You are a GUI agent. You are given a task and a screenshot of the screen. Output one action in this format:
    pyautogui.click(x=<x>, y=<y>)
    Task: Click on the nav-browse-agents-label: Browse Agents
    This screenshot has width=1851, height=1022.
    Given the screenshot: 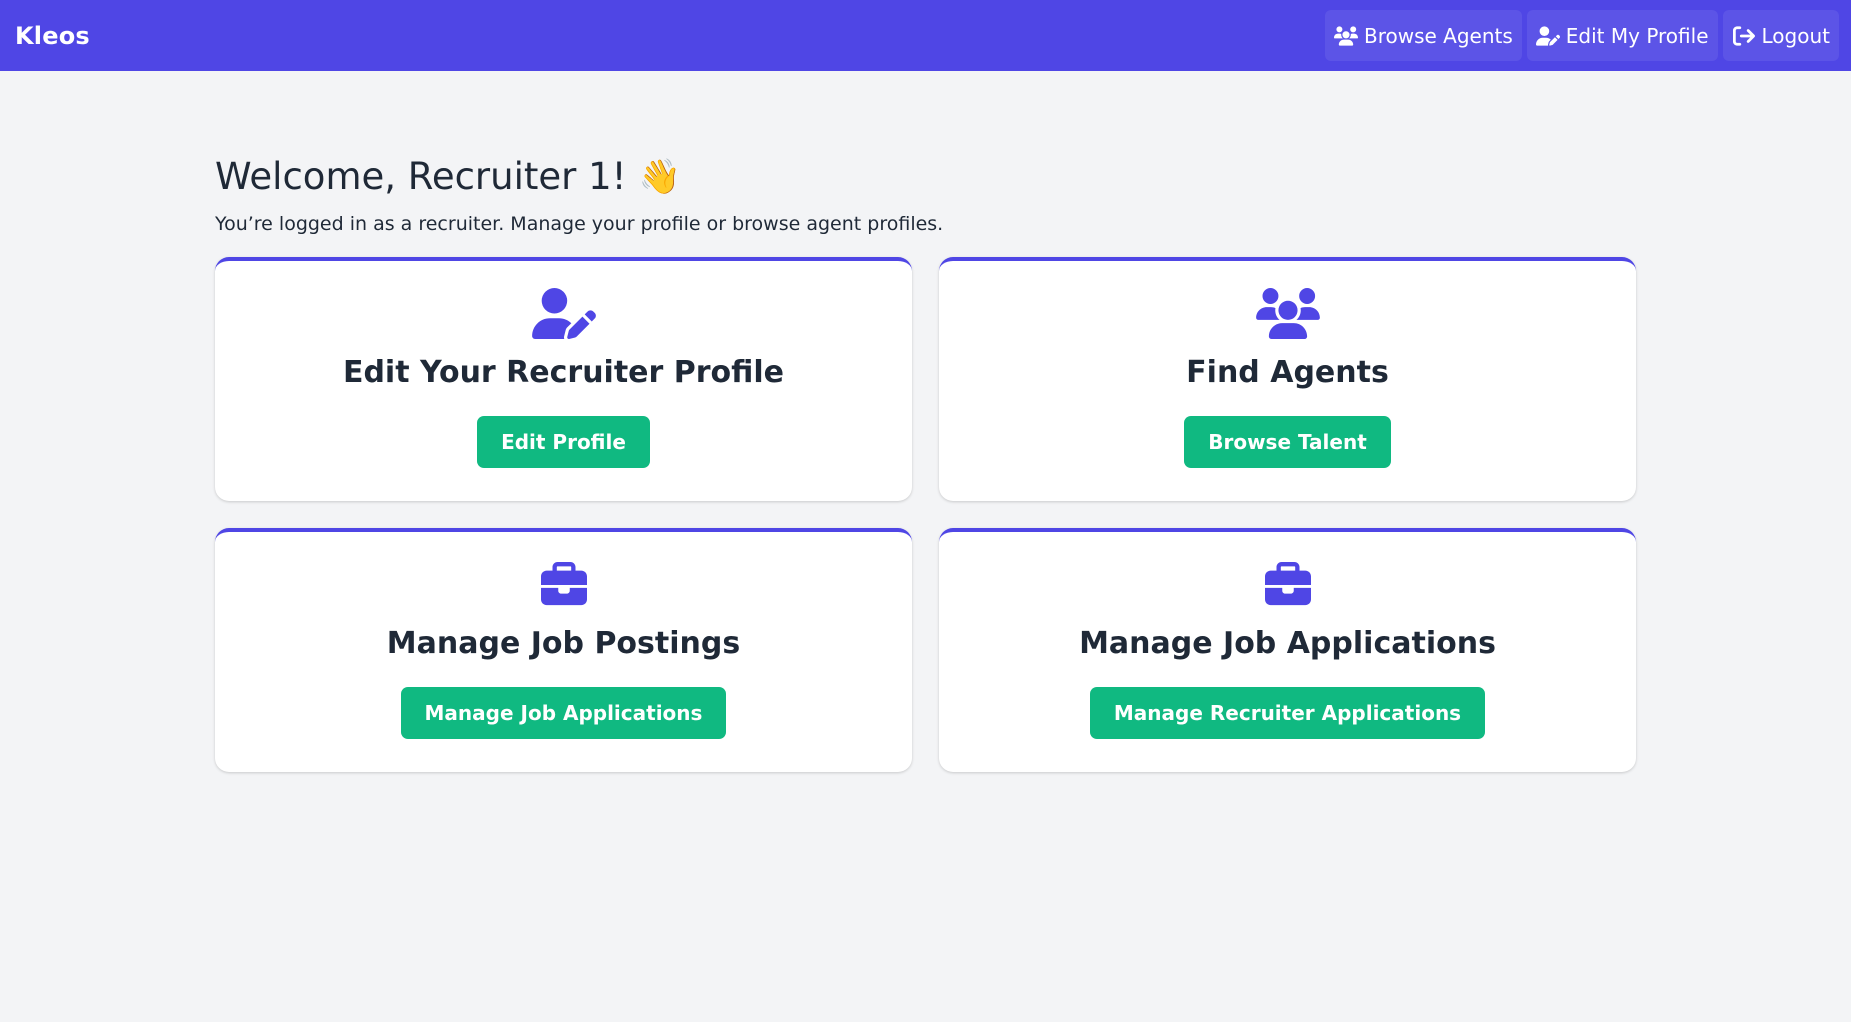 What is the action you would take?
    pyautogui.click(x=1438, y=35)
    